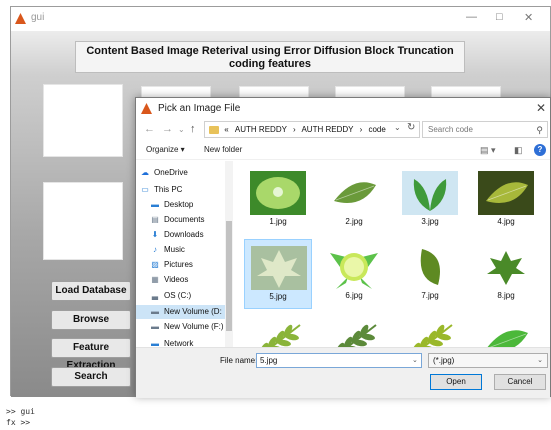 The image size is (551, 430). I want to click on nav-item-documents: ▤ Documents, so click(177, 220).